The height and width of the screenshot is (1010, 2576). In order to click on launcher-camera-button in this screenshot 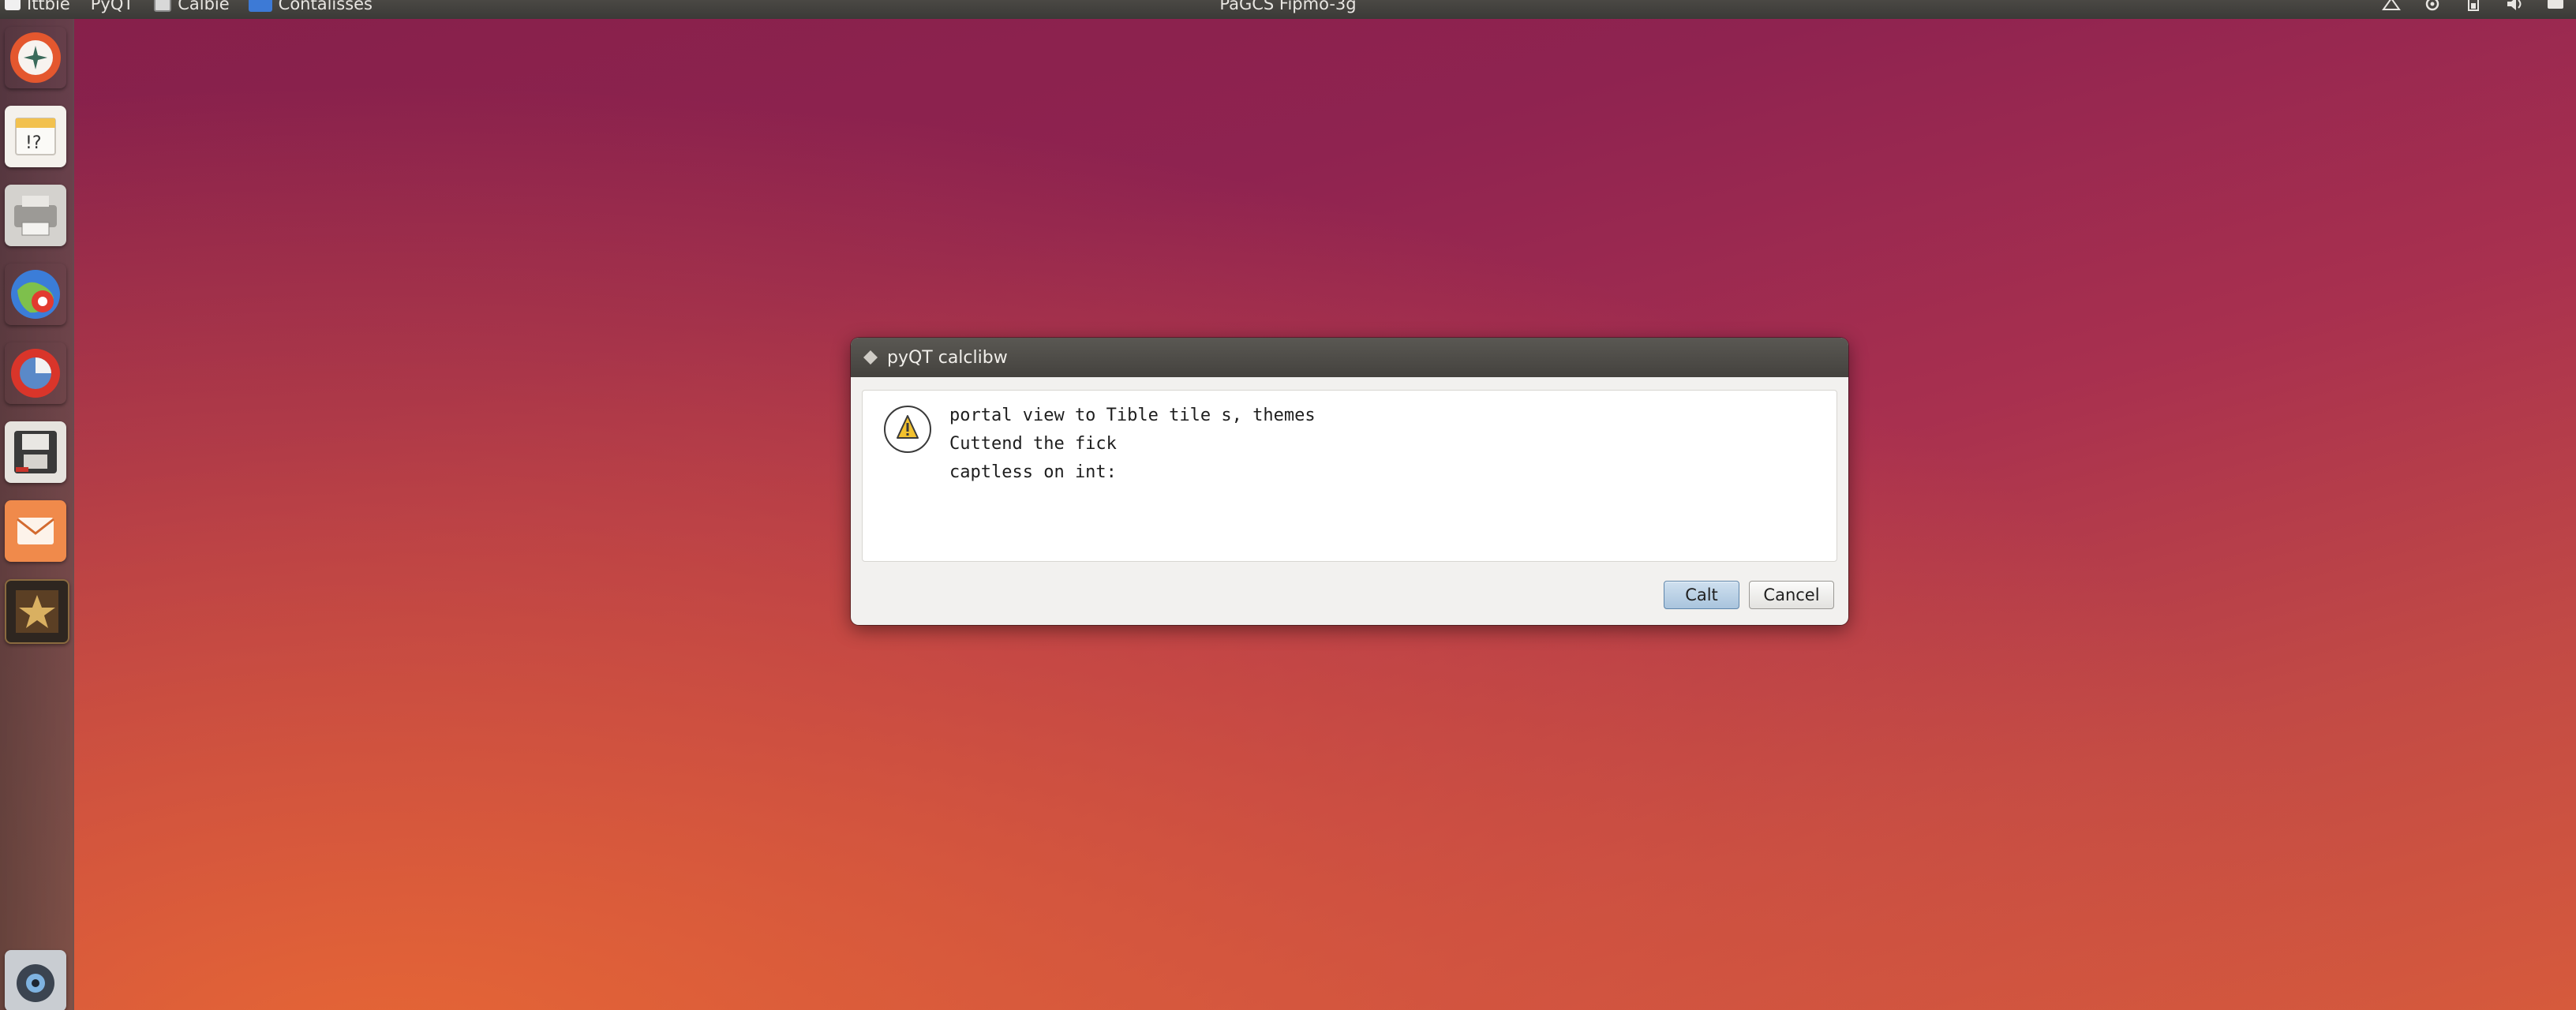, I will do `click(35, 980)`.